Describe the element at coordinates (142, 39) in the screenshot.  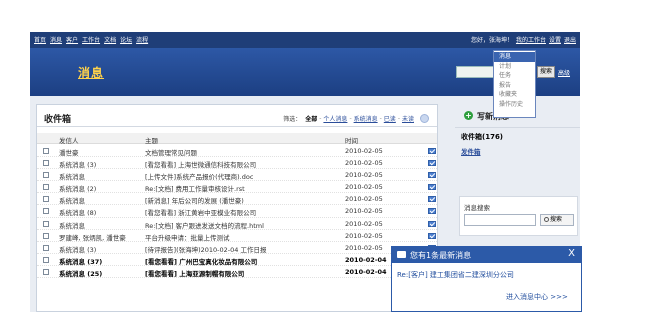
I see `top-nav-workflow: 流程` at that location.